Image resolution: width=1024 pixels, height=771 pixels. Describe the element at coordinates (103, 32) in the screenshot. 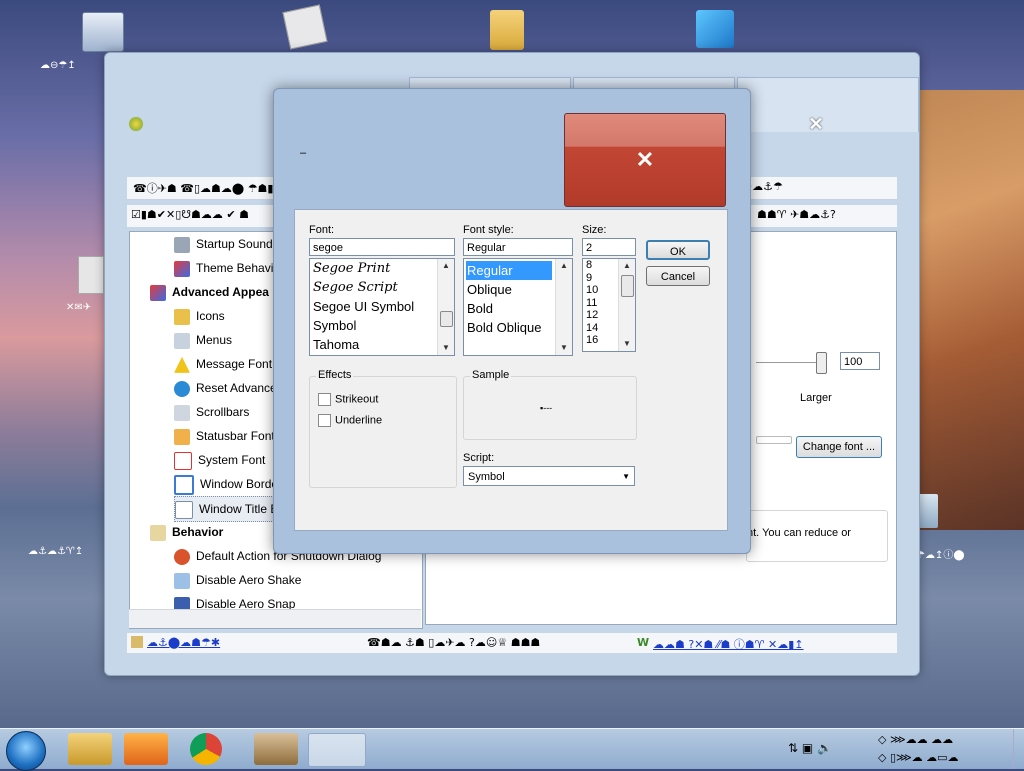

I see `computer-icon` at that location.